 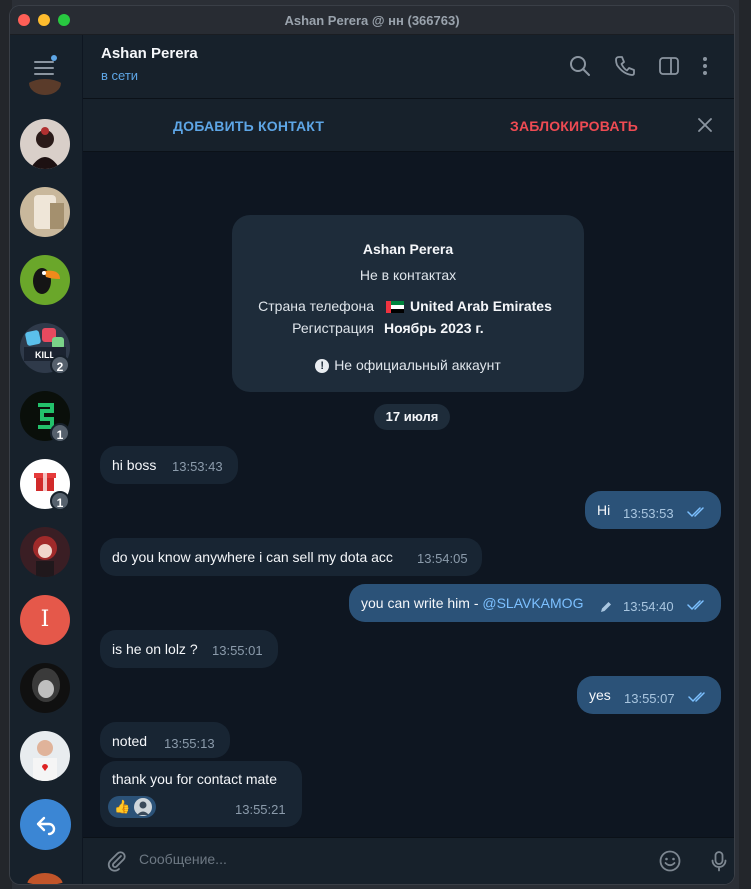 I want to click on close-icon, so click(x=705, y=125).